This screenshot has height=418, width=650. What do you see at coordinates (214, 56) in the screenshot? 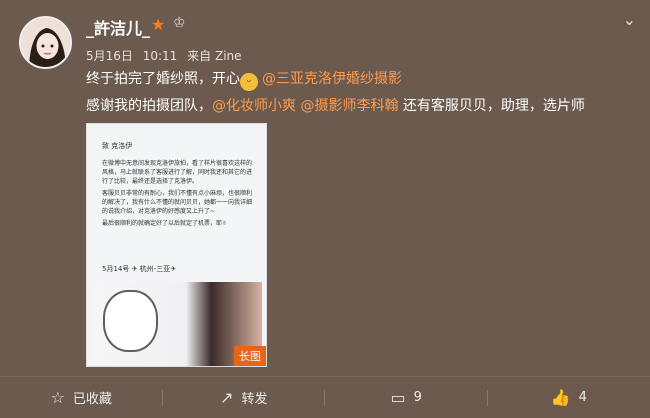
I see `post-source: 来自 Zine` at bounding box center [214, 56].